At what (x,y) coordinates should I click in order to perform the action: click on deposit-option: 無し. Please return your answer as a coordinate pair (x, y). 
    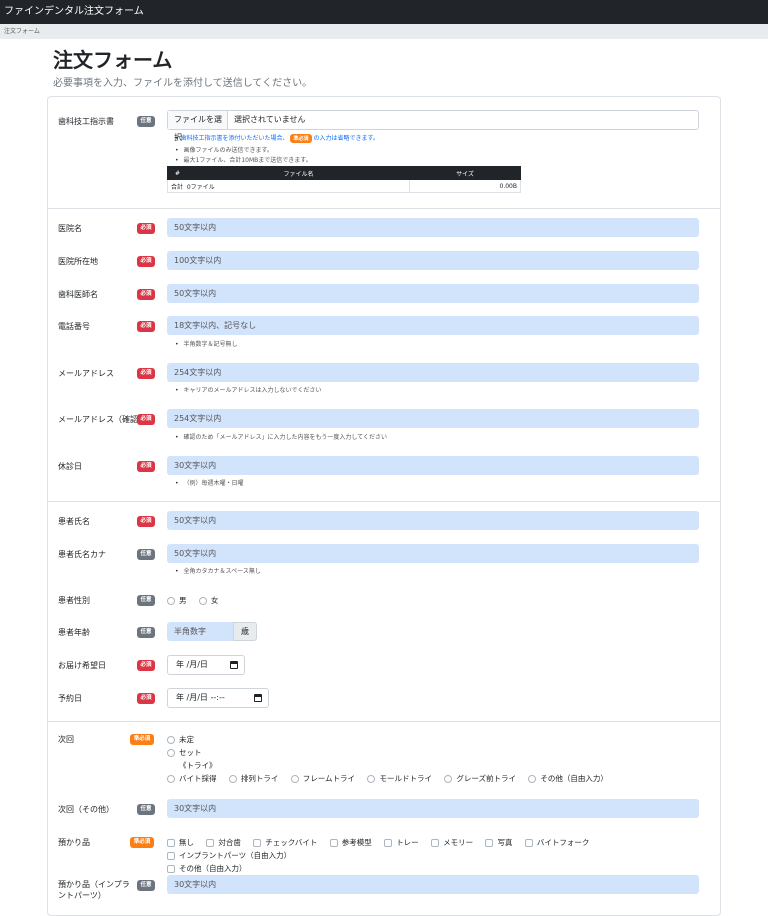
    Looking at the image, I should click on (180, 842).